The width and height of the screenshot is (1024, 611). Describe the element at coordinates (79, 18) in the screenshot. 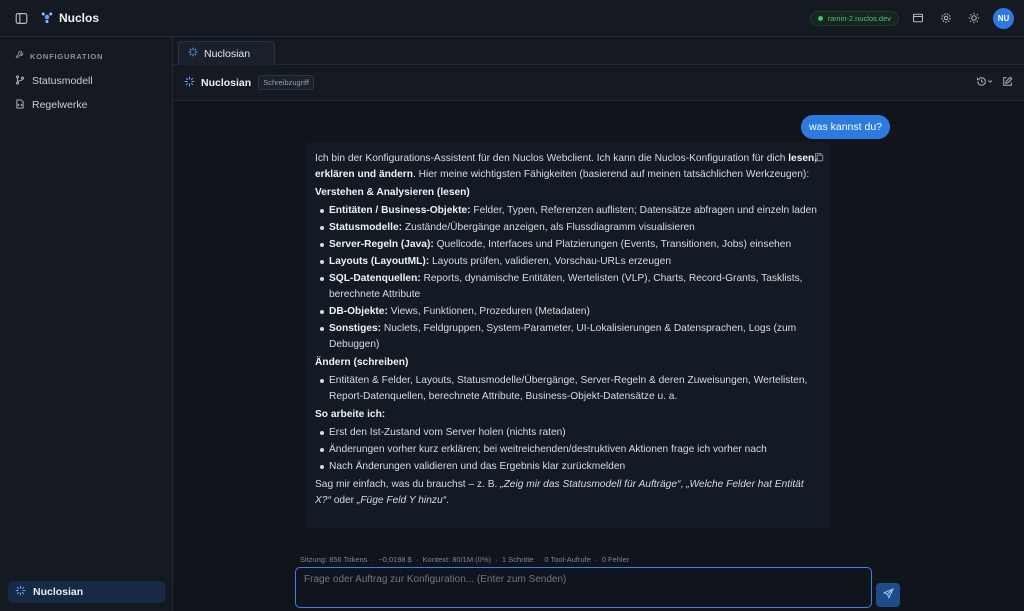

I see `brand-name: Nuclos` at that location.